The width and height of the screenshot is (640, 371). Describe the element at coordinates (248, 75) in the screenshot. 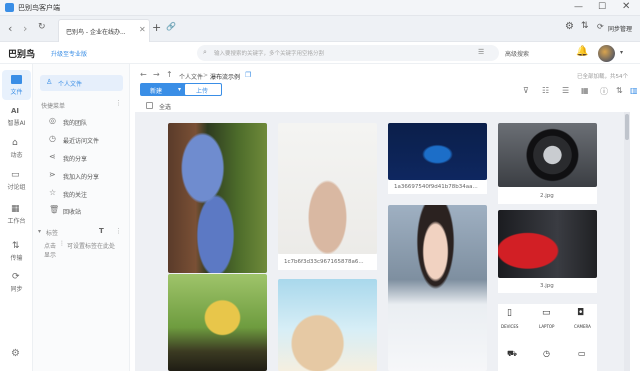

I see `copy-path-icon: ❐` at that location.